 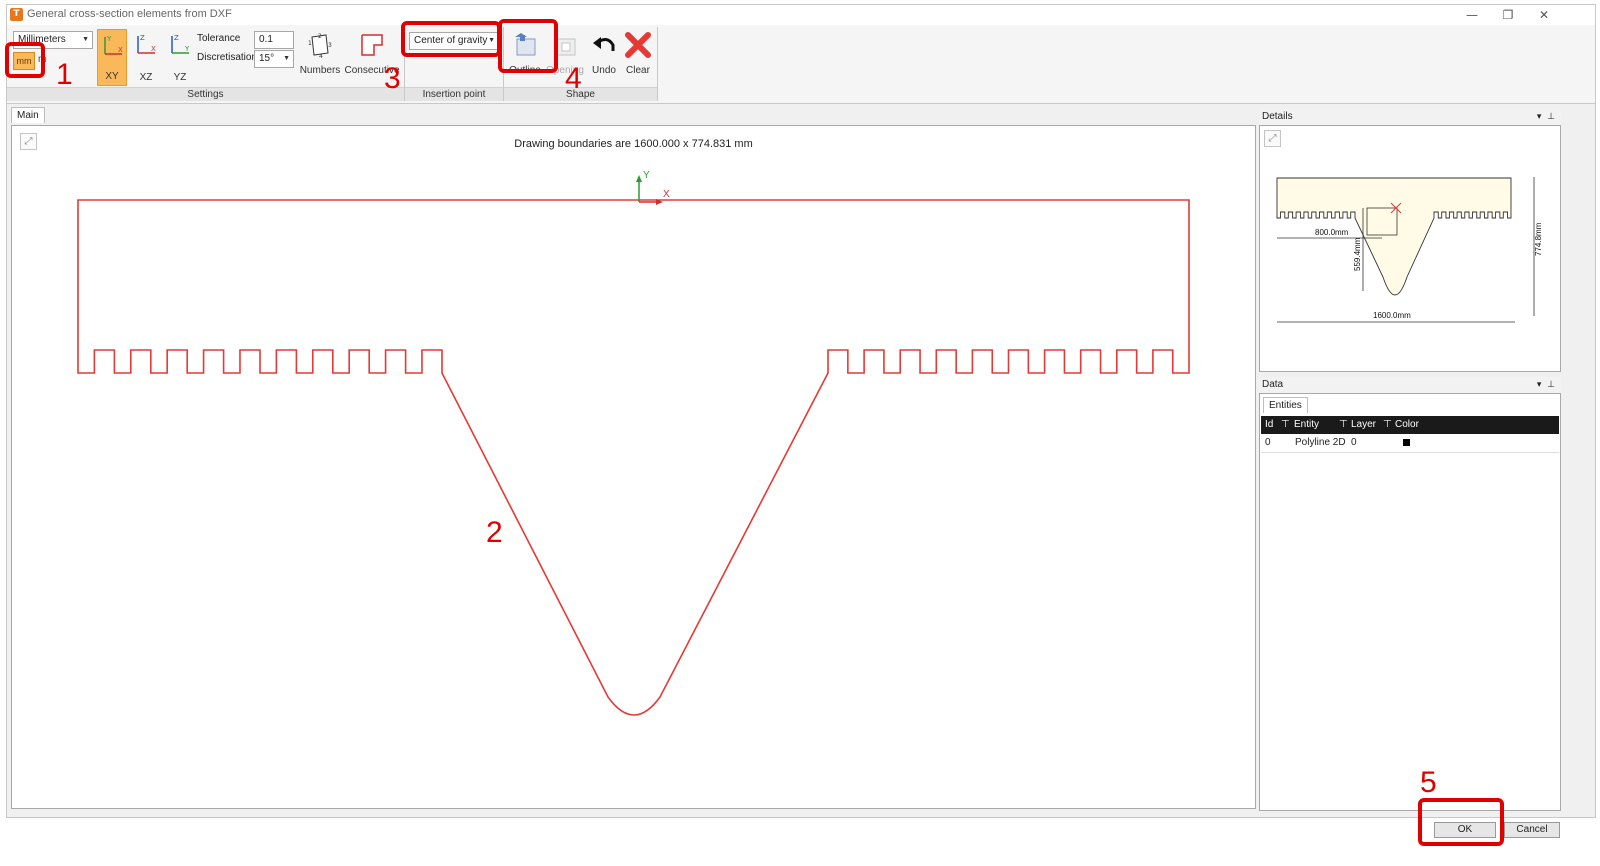 What do you see at coordinates (180, 57) in the screenshot?
I see `plane-yz-button: Z Y YZ` at bounding box center [180, 57].